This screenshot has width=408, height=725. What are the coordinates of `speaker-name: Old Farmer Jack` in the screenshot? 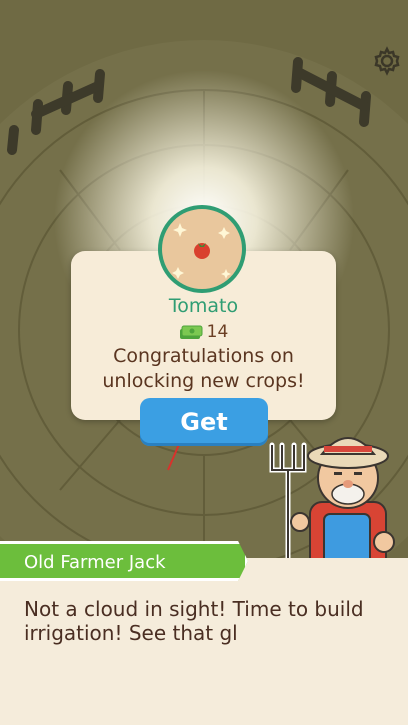 It's located at (95, 562).